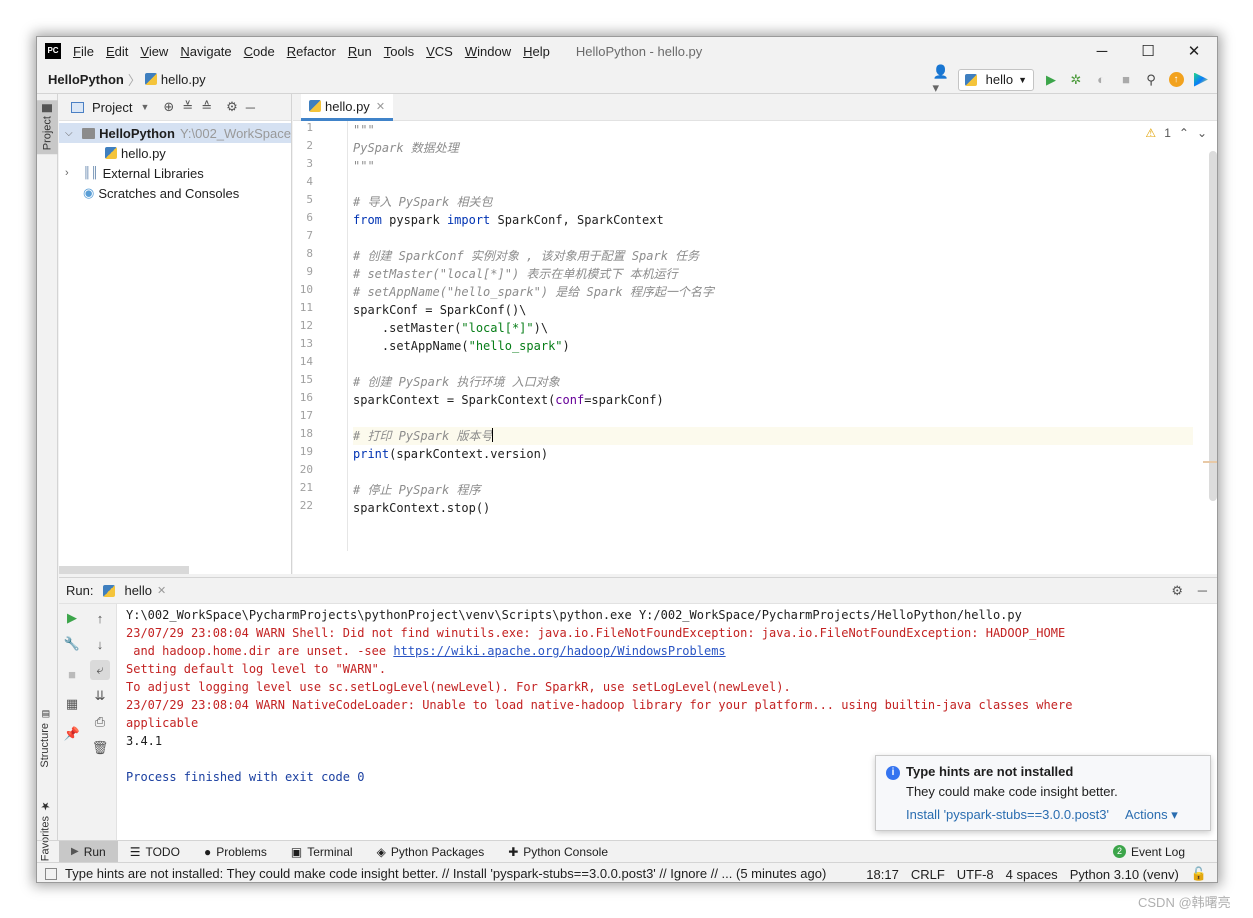 The image size is (1253, 918). Describe the element at coordinates (1184, 133) in the screenshot. I see `chevron-up-icon: ⌃` at that location.